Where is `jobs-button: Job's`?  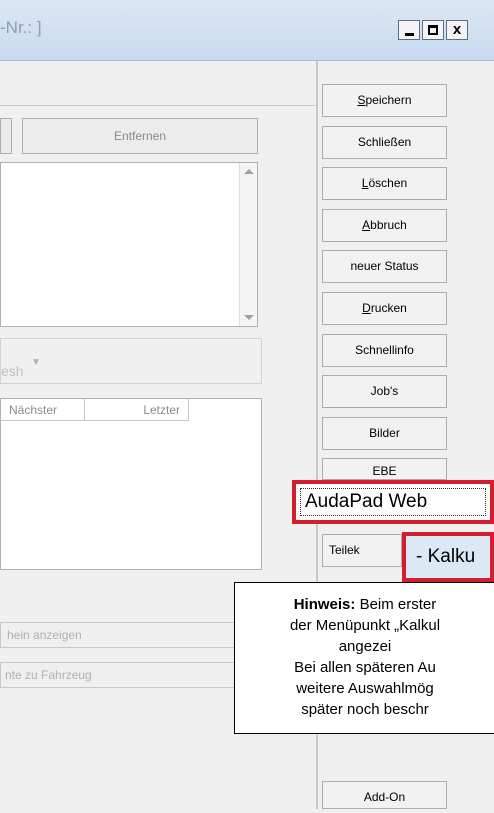
jobs-button: Job's is located at coordinates (384, 391).